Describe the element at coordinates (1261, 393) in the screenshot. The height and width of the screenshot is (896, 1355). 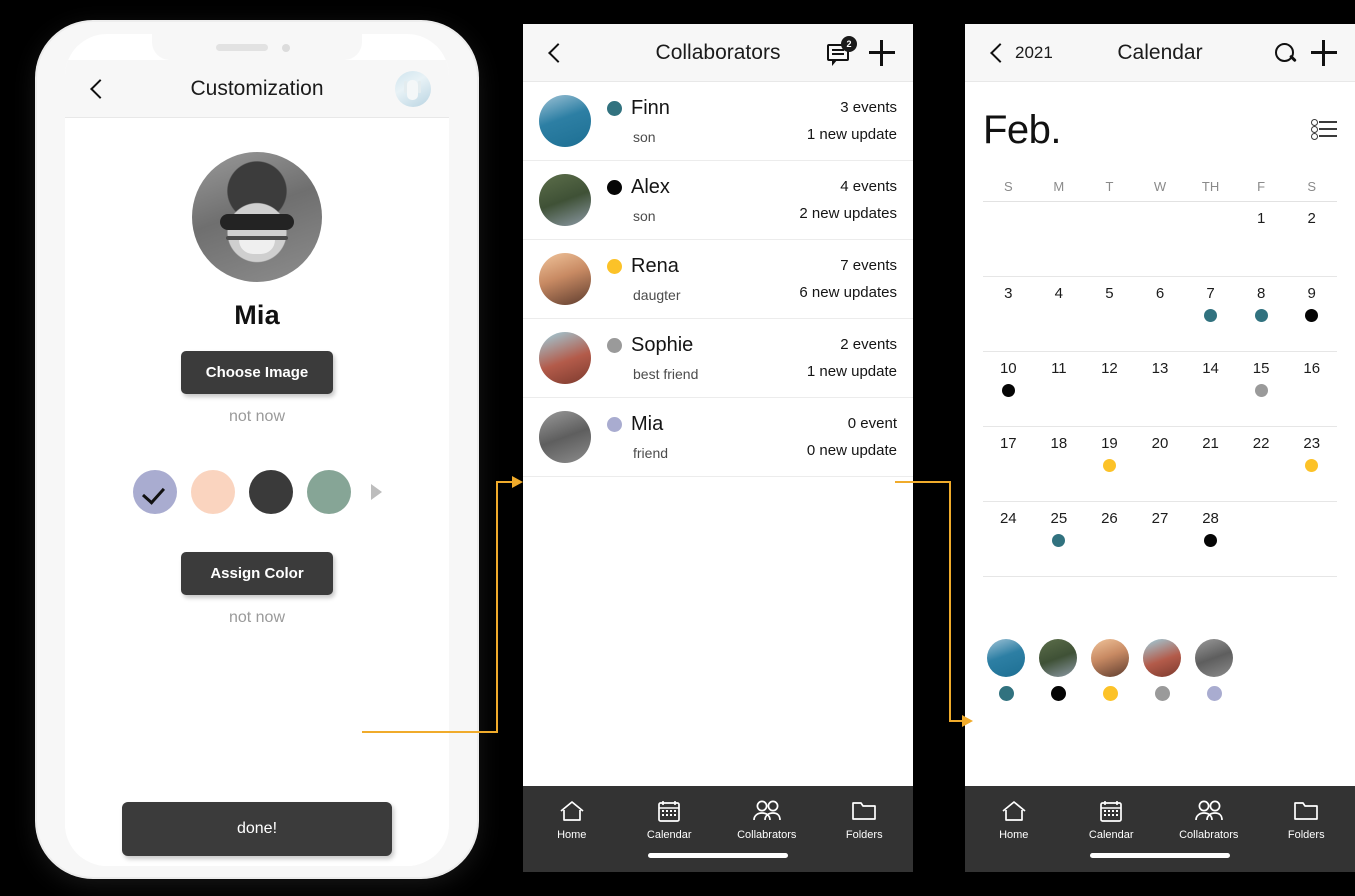
I see `calendar-day-cell: 15` at that location.